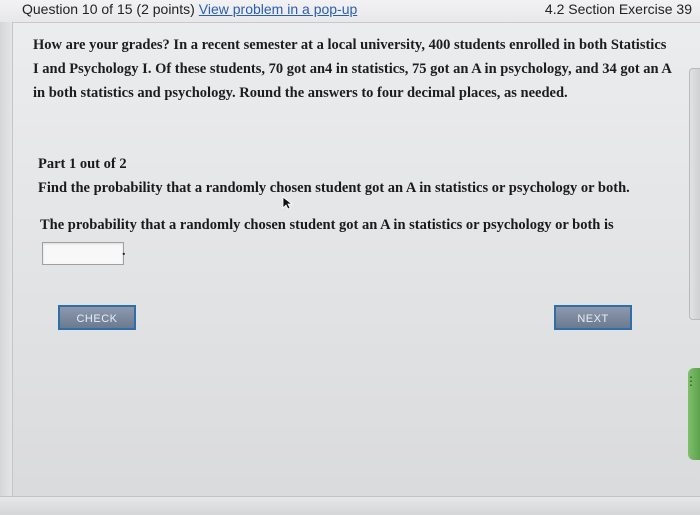 The width and height of the screenshot is (700, 515). Describe the element at coordinates (618, 9) in the screenshot. I see `section-label: 4.2 Section Exercise 39` at that location.